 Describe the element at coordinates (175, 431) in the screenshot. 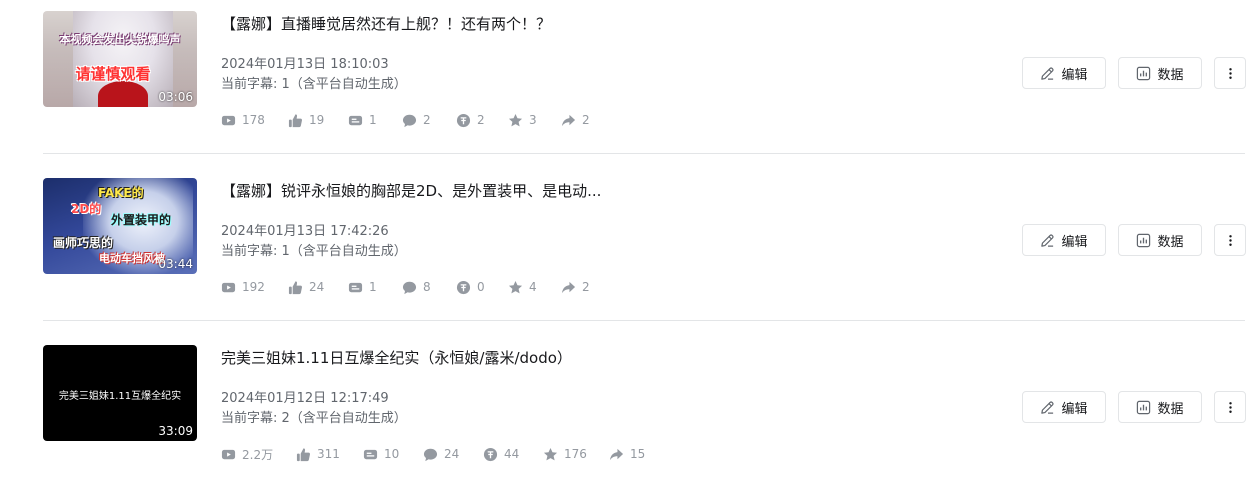

I see `video-duration: 33:09` at that location.